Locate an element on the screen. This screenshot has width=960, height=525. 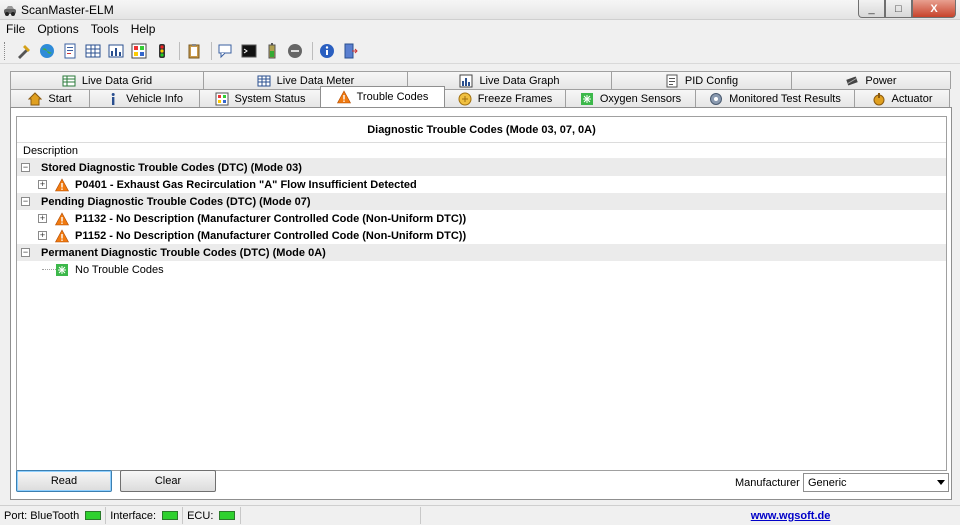
disconnect-icon is located at coordinates (295, 51).